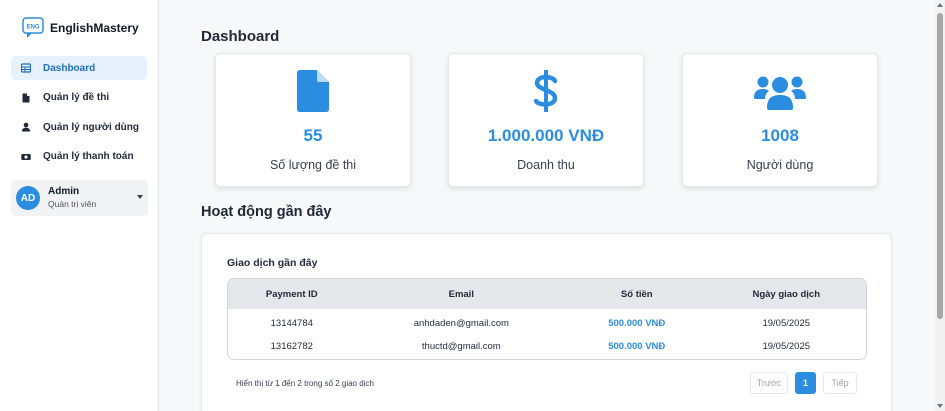 The image size is (945, 411). I want to click on stat-card-exams: 55 Số lượng đề thi, so click(313, 120).